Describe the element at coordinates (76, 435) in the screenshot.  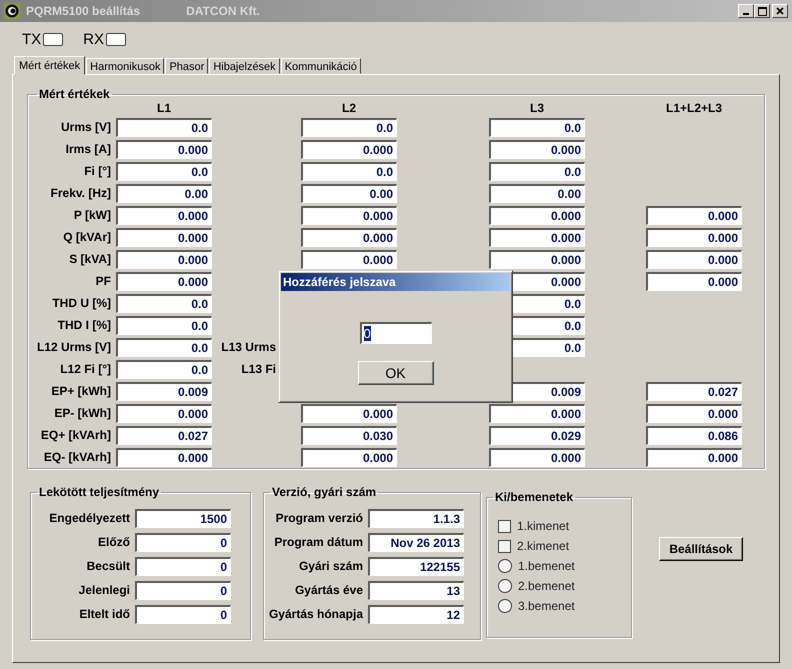
I see `row-label: EQ+ [kVArh]` at that location.